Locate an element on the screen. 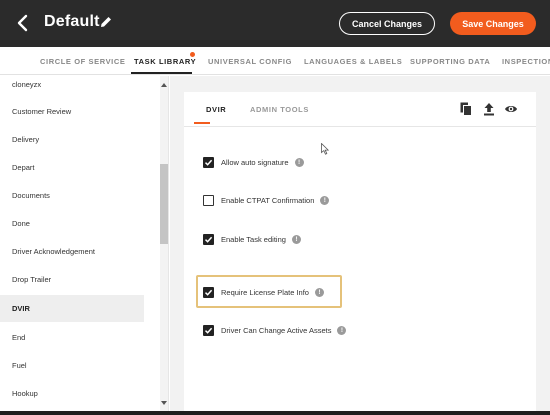  unsaved-indicator-dot is located at coordinates (192, 54).